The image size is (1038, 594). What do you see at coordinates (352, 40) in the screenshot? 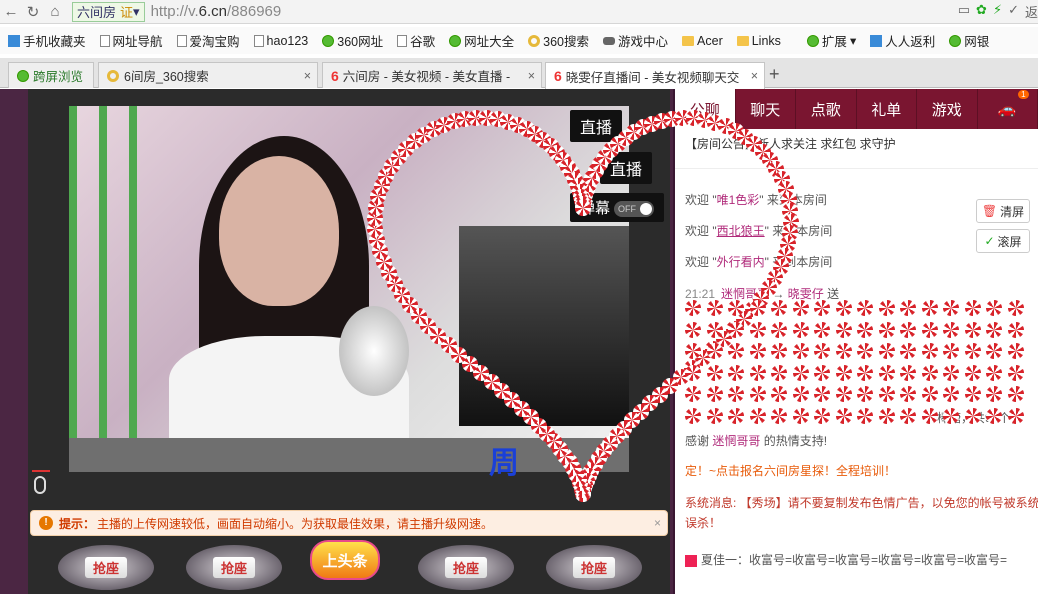
I see `bookmark-item: 360网址` at bounding box center [352, 40].